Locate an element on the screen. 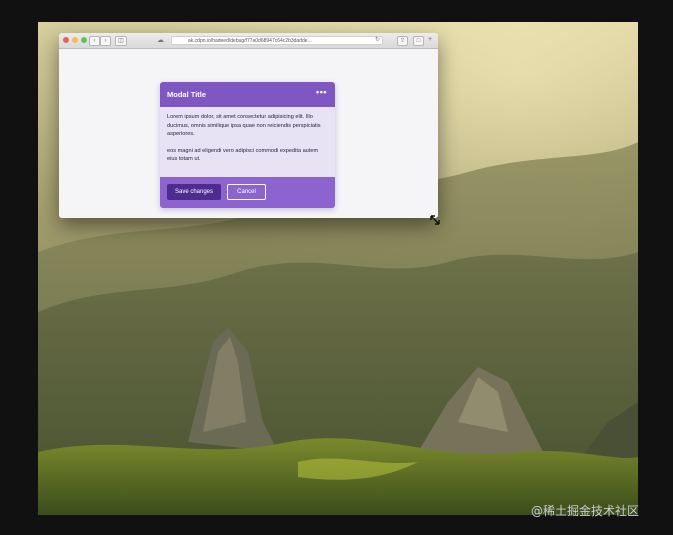 The height and width of the screenshot is (535, 673). sidebar-icon: ◫ is located at coordinates (121, 41).